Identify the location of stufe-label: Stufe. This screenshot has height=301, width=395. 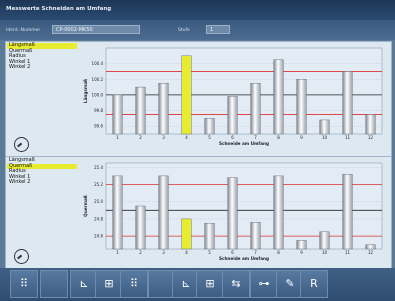
(184, 30).